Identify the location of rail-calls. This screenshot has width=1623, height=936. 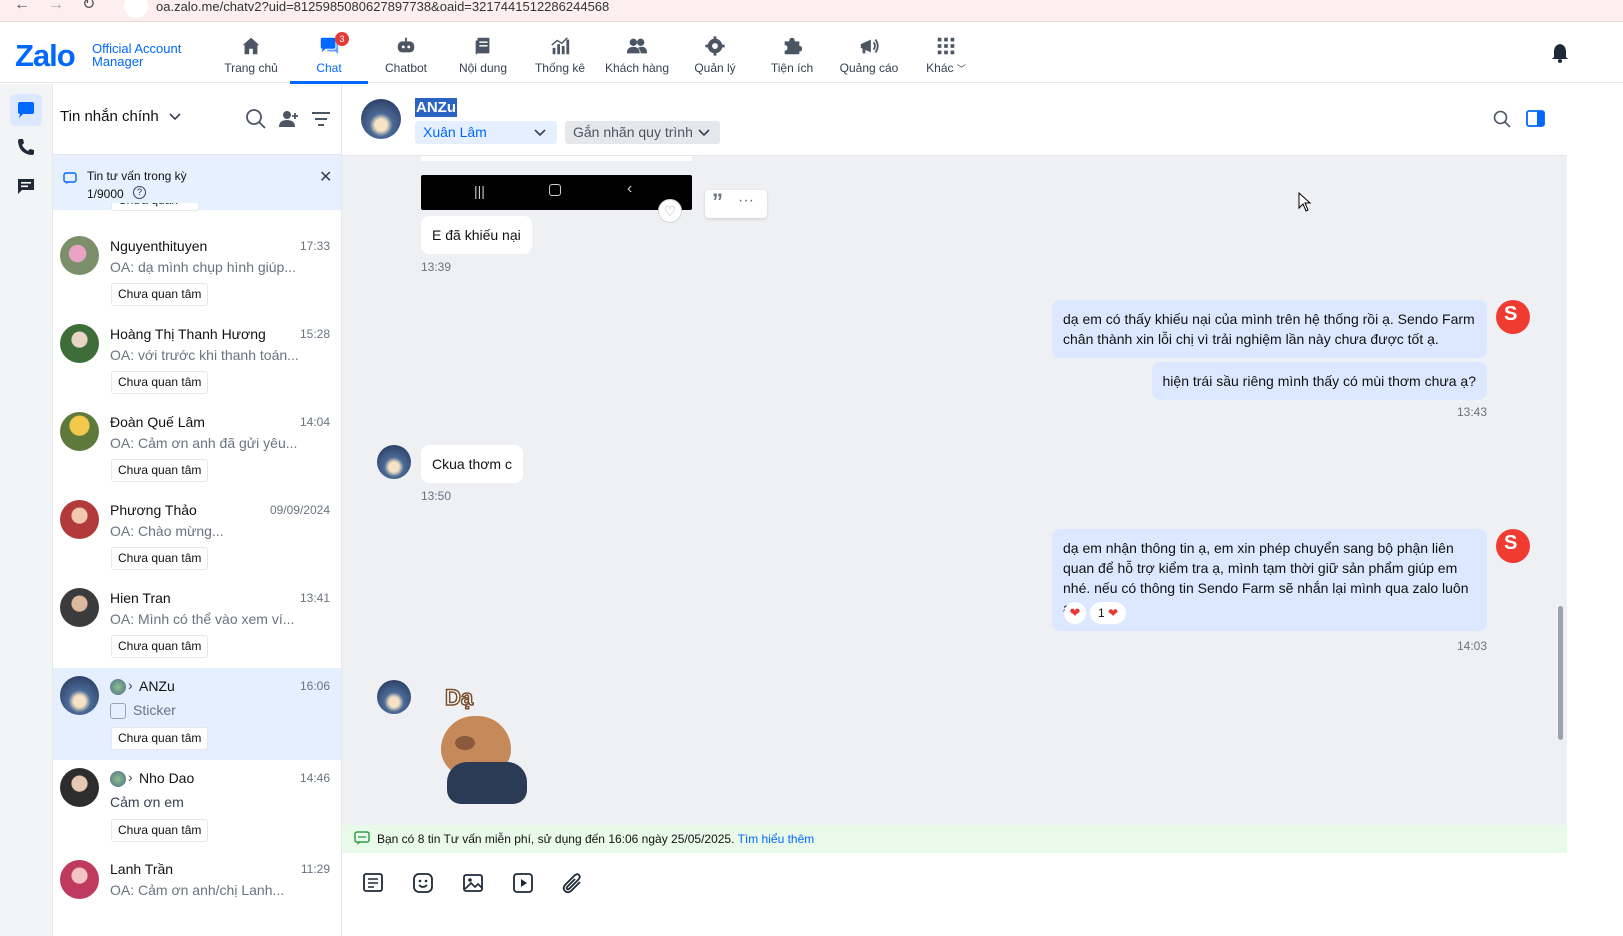
(26, 147).